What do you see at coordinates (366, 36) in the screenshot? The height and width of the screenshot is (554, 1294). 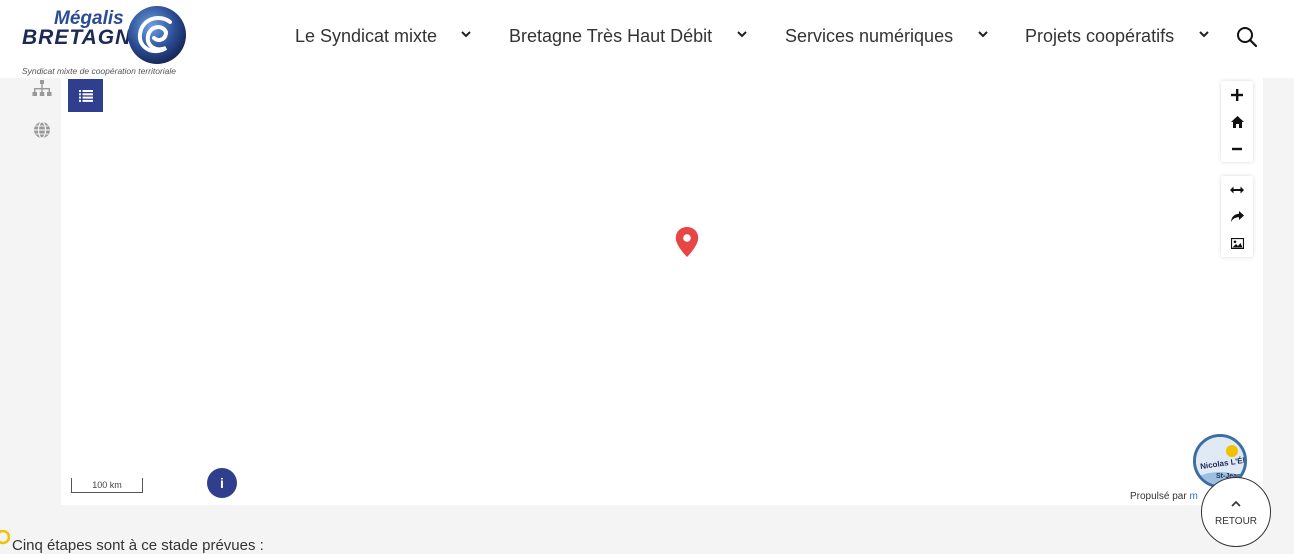 I see `nav-syndicat-mixte: Le Syndicat mixte` at bounding box center [366, 36].